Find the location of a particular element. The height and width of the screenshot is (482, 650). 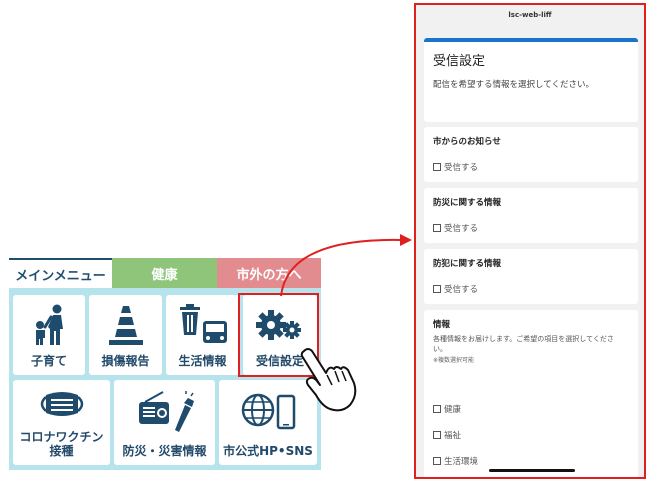

settings-header-card: 受信設定 配信を希望する情報を選択してください。 is located at coordinates (531, 80).